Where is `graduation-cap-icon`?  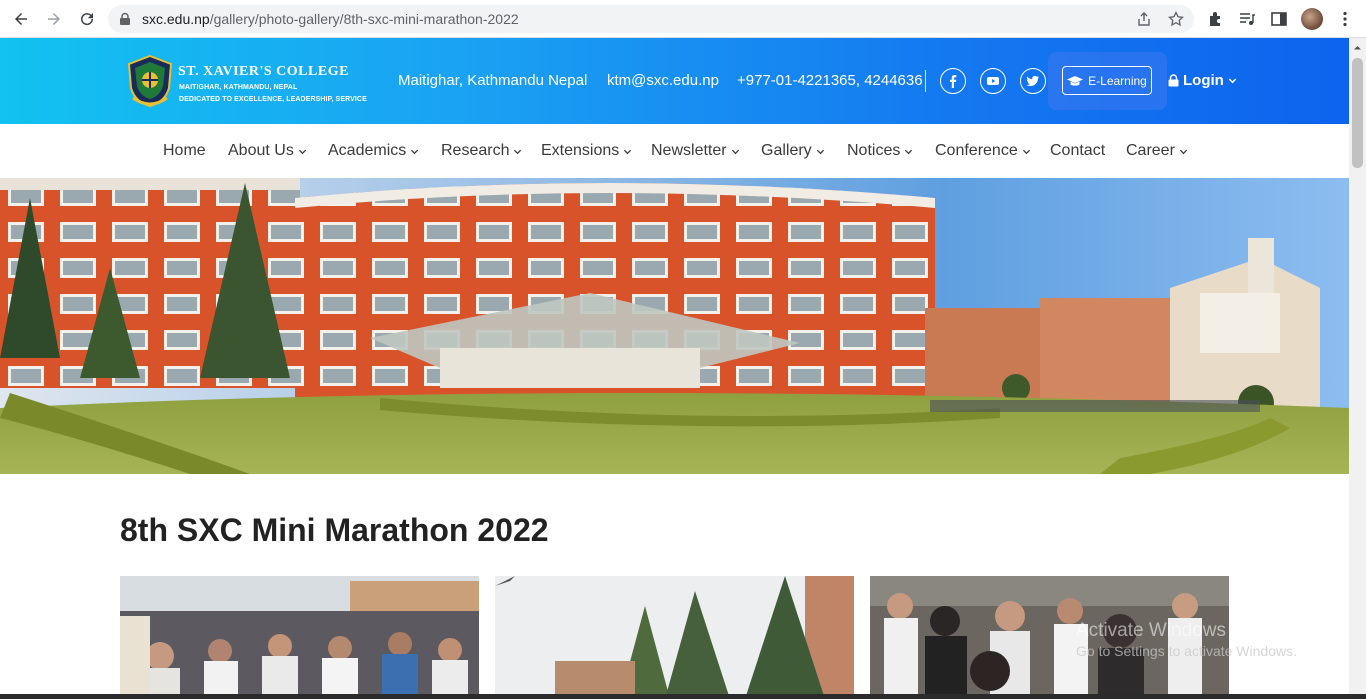
graduation-cap-icon is located at coordinates (1075, 80).